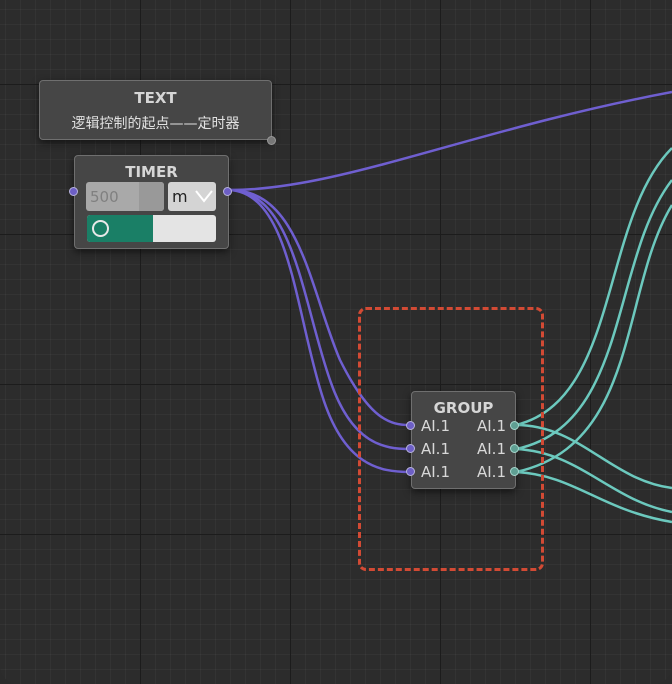 Image resolution: width=672 pixels, height=684 pixels. What do you see at coordinates (435, 472) in the screenshot?
I see `group-input-label-3: AI.1` at bounding box center [435, 472].